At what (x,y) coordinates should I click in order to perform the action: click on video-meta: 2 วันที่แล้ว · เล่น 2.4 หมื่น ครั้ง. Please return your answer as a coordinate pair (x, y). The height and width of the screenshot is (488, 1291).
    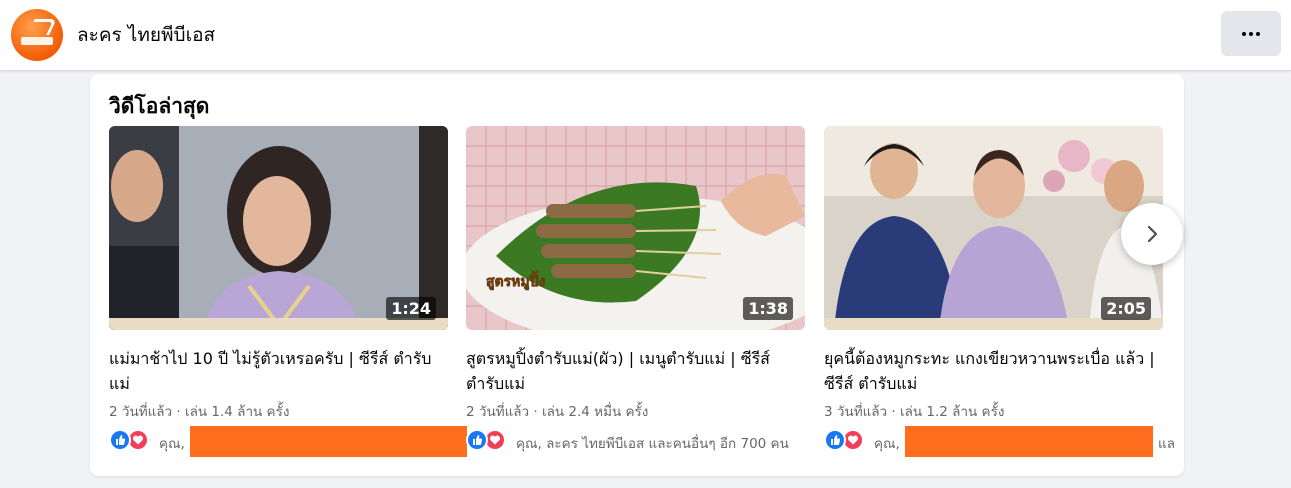
    Looking at the image, I should click on (557, 412).